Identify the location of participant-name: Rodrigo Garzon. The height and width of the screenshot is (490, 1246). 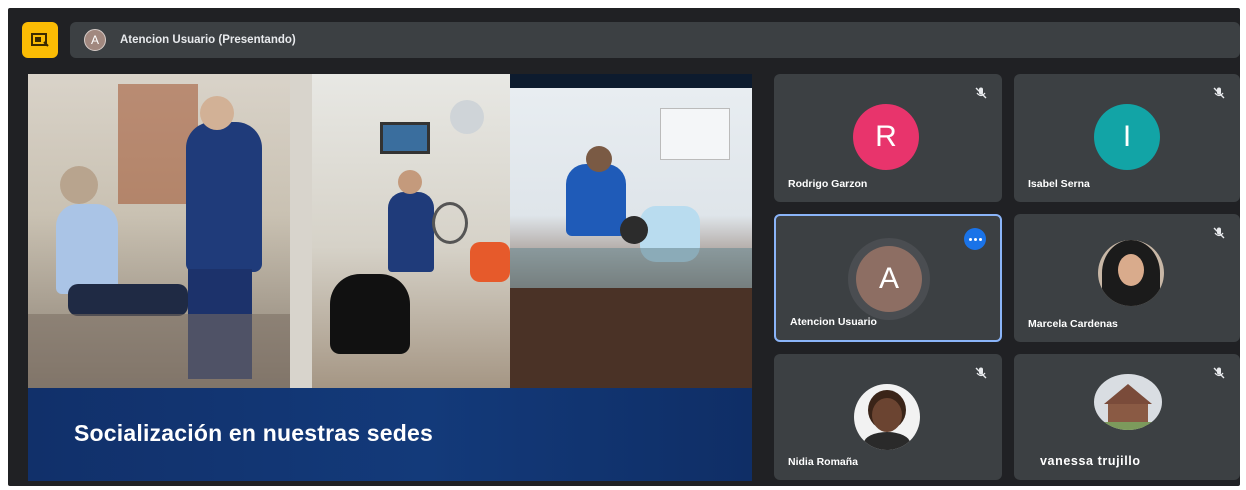
(828, 184).